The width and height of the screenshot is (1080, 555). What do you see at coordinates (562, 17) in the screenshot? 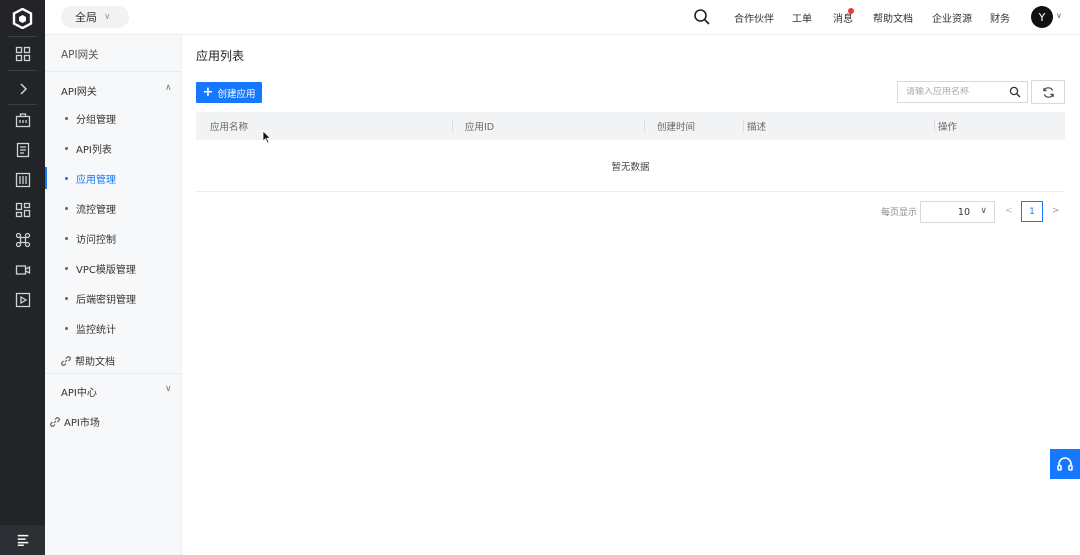
I see `top-bar: 全局 ∨ 合作伙伴 工单 消息 帮助文档 企业资源 财务 Y ∨` at bounding box center [562, 17].